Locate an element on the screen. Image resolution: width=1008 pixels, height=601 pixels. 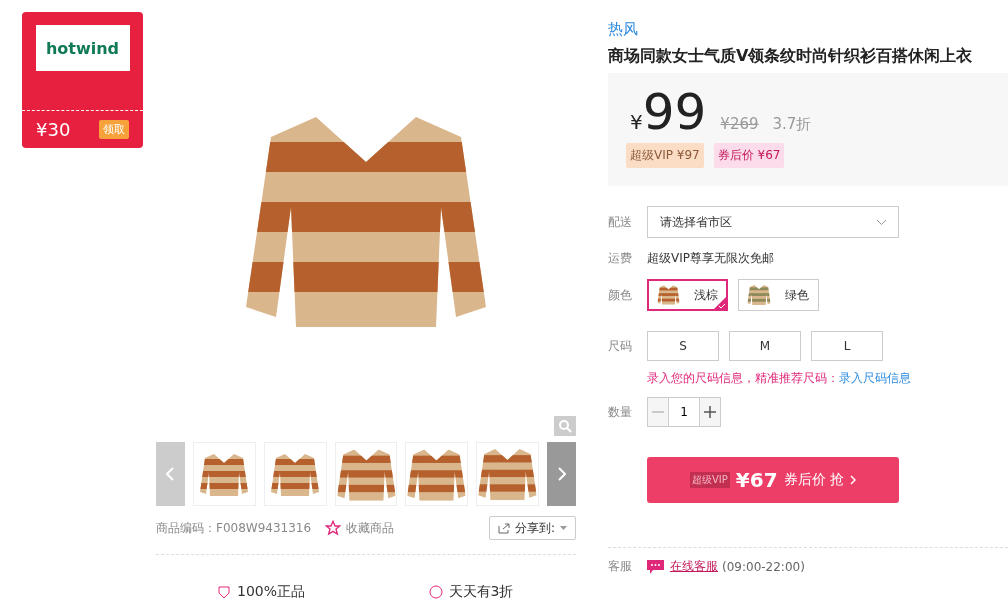
field-label: 尺码 is located at coordinates (620, 346).